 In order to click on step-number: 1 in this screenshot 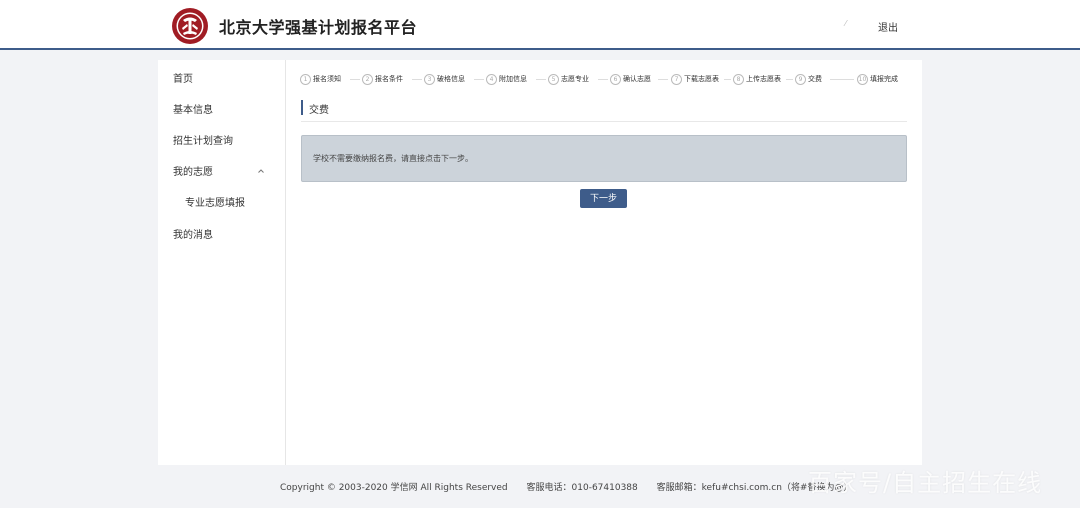, I will do `click(305, 79)`.